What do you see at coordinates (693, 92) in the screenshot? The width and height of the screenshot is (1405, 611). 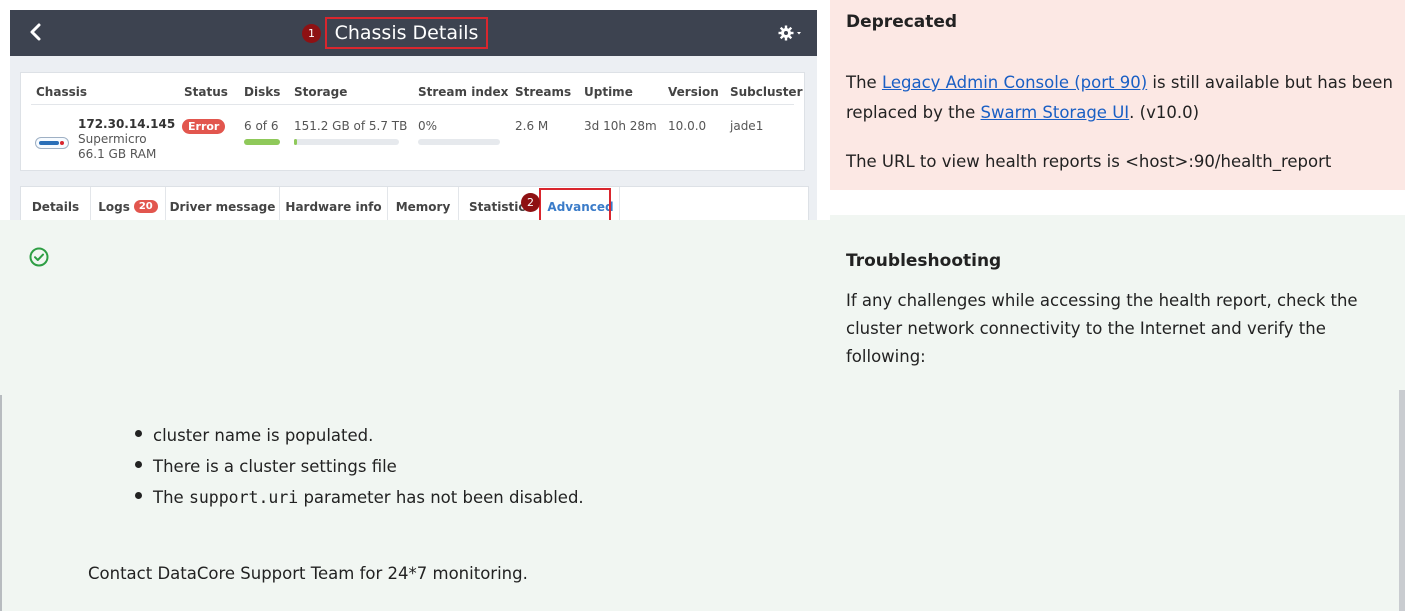 I see `column-header-version: Version` at bounding box center [693, 92].